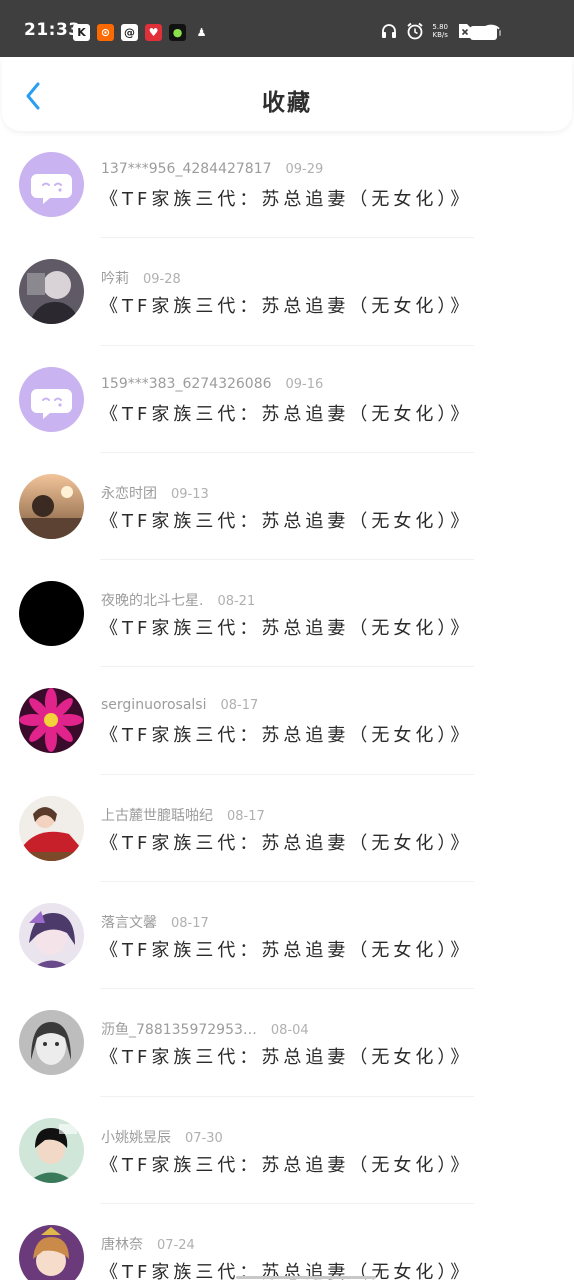 This screenshot has width=574, height=1280. I want to click on username: 夜晚的北斗七星., so click(152, 601).